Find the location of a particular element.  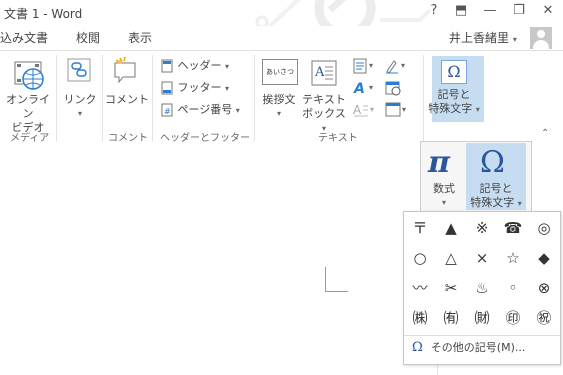

tab-mailings: 込み文書 is located at coordinates (24, 37).